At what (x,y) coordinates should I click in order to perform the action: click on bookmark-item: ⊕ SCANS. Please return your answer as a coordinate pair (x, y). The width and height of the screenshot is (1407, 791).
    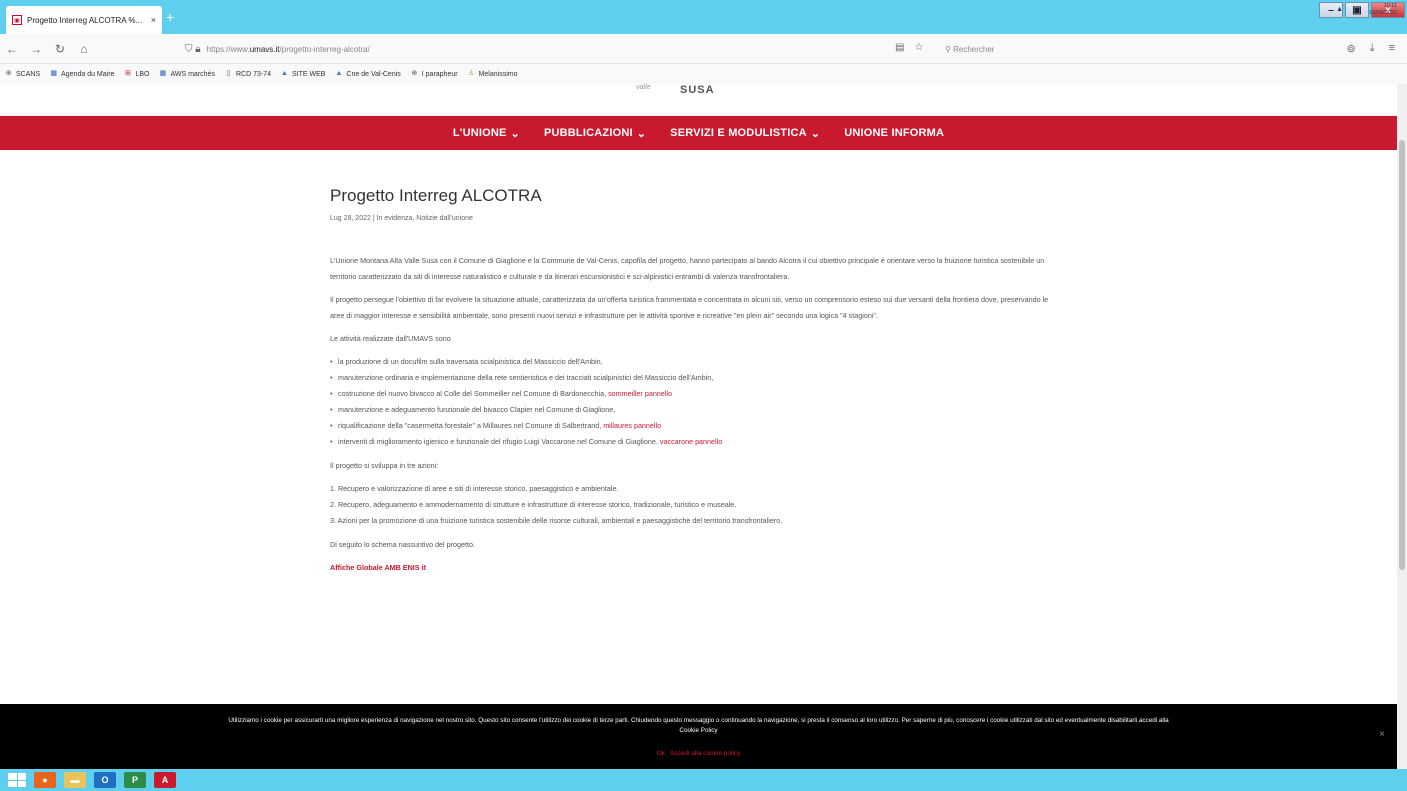
    Looking at the image, I should click on (22, 74).